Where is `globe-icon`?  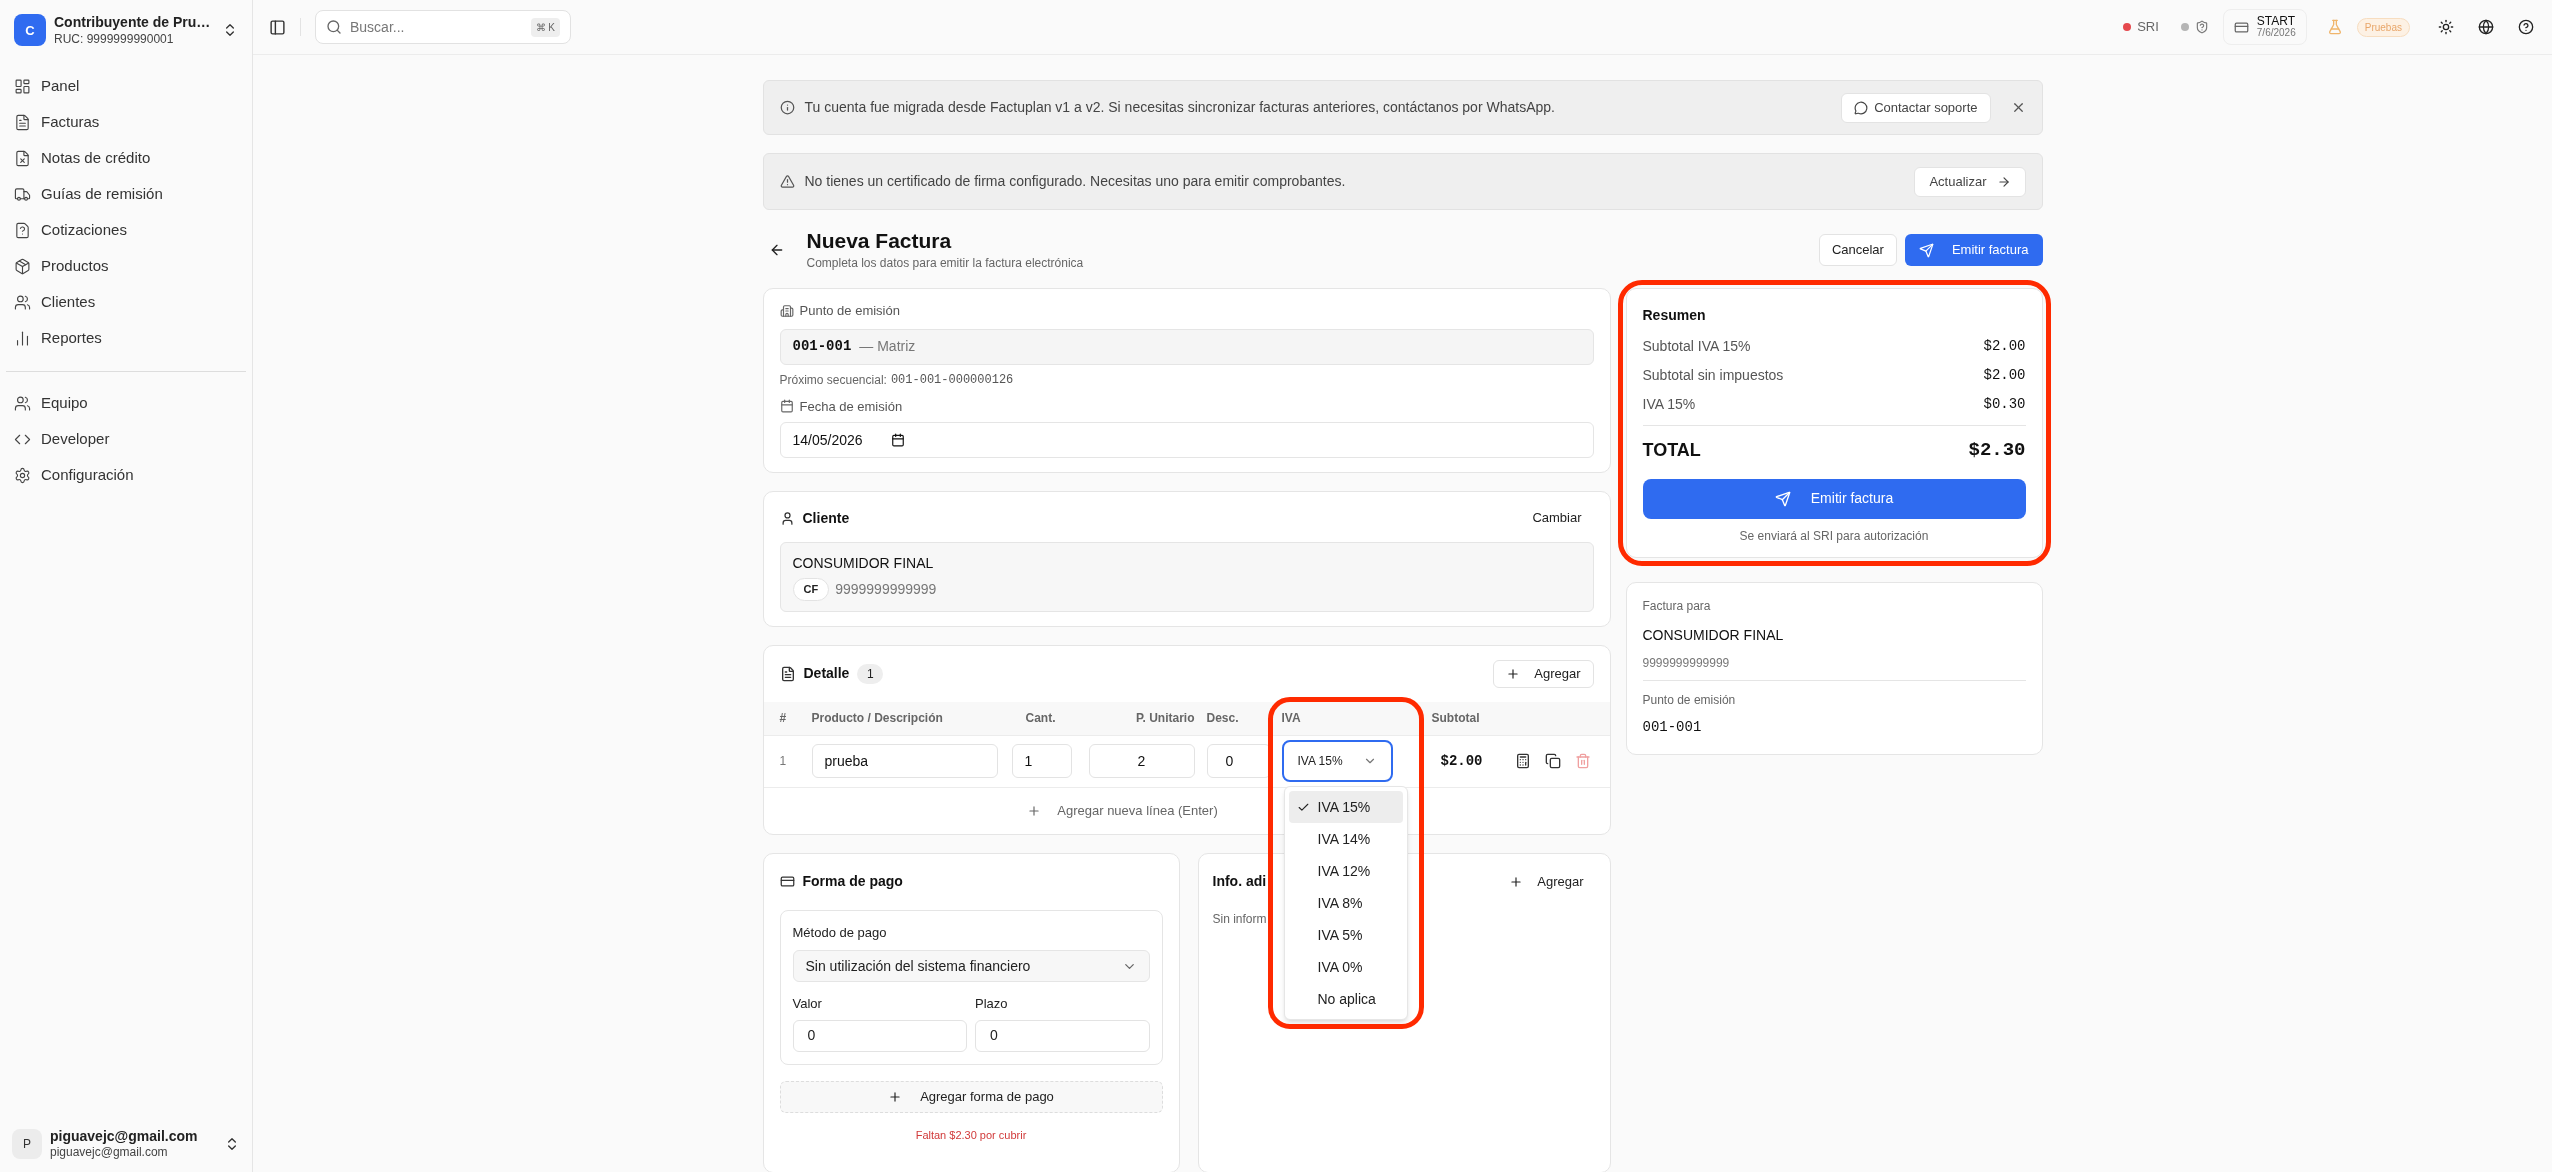
globe-icon is located at coordinates (2486, 27).